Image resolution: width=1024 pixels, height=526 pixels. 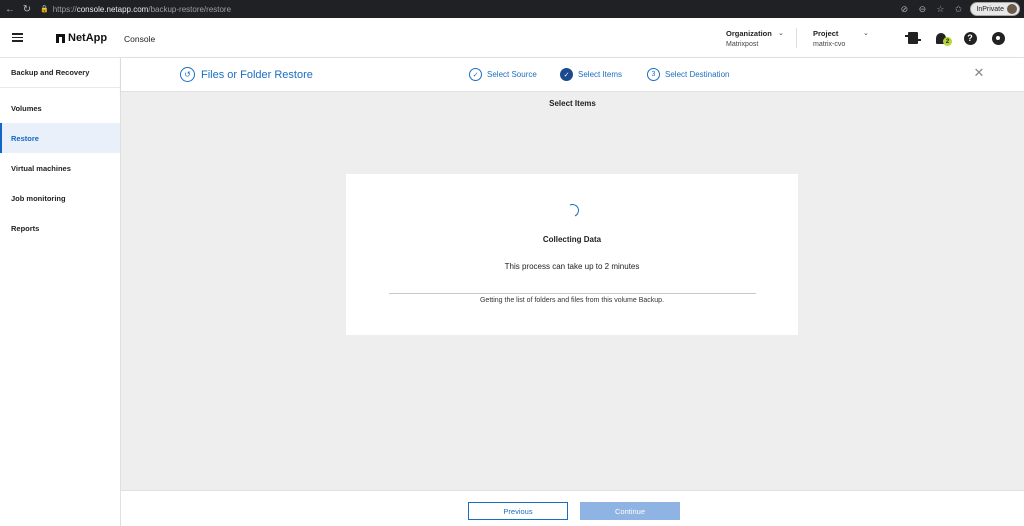 What do you see at coordinates (64, 9) in the screenshot?
I see `url-scheme: https://` at bounding box center [64, 9].